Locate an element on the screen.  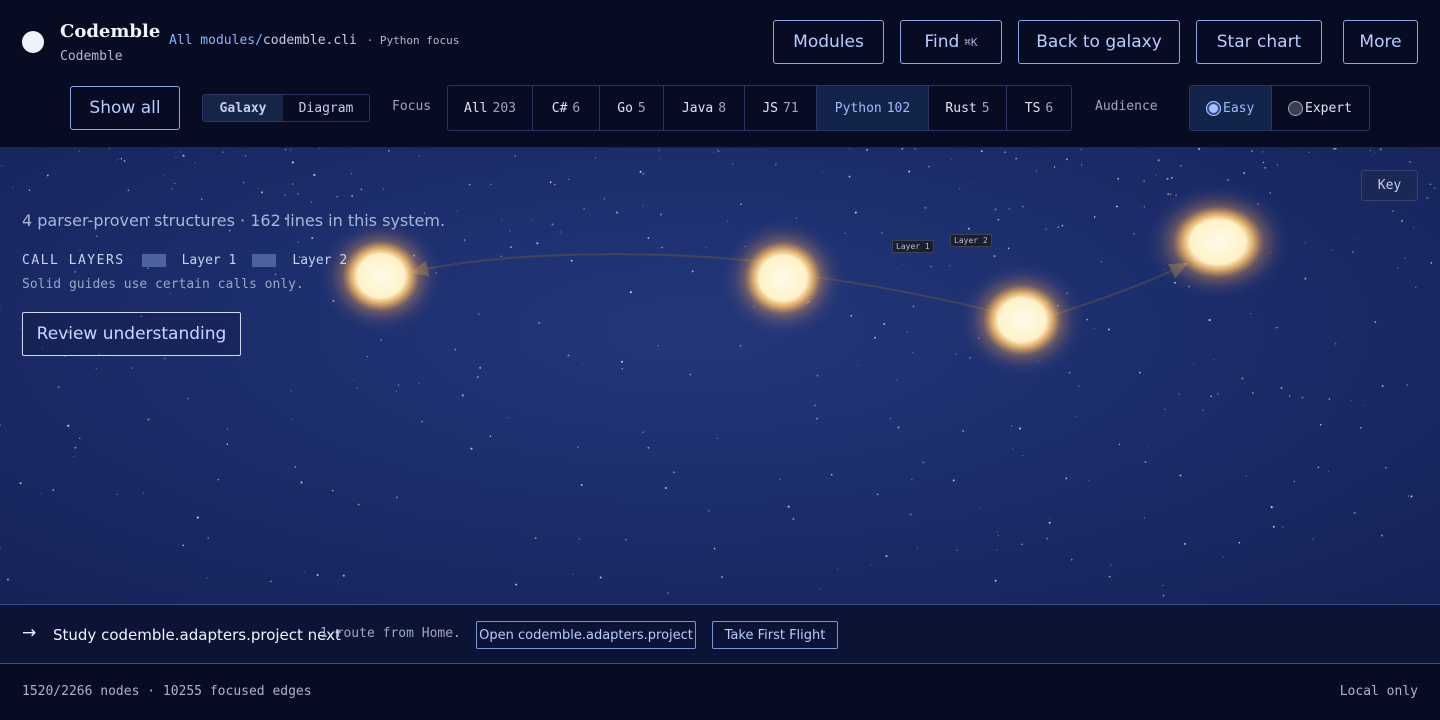
view-galaxy-tab: Galaxy is located at coordinates (243, 108).